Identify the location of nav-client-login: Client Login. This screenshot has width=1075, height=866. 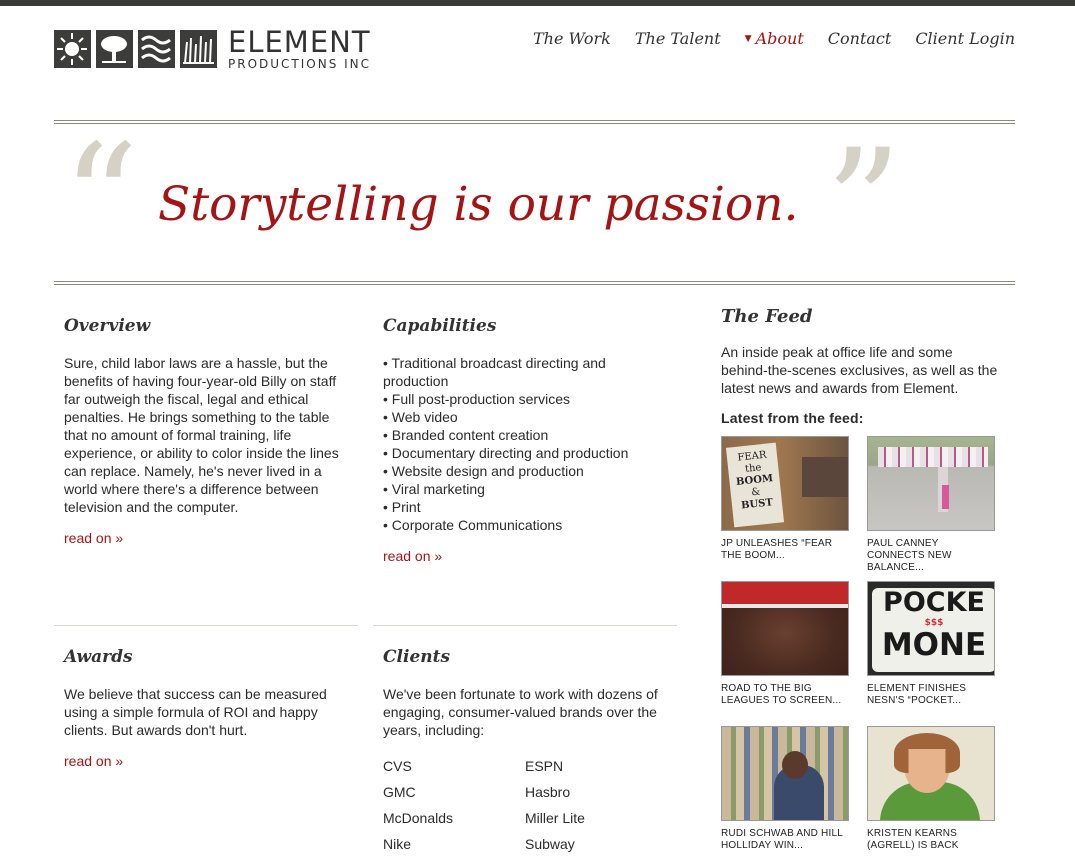
(965, 38).